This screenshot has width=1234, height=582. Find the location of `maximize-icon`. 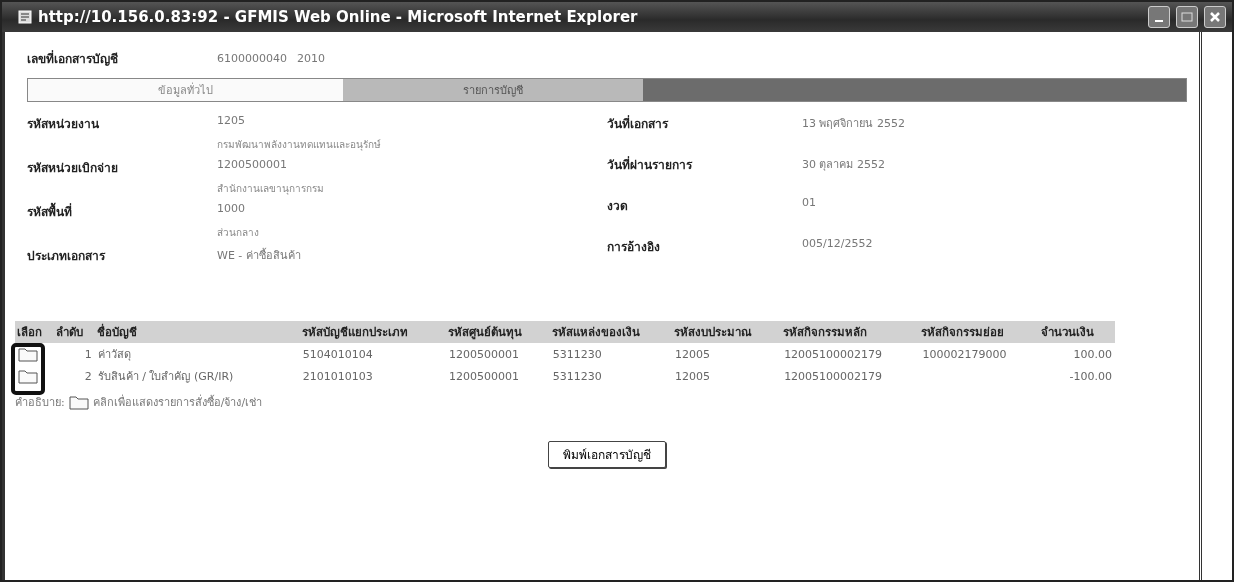

maximize-icon is located at coordinates (1187, 17).